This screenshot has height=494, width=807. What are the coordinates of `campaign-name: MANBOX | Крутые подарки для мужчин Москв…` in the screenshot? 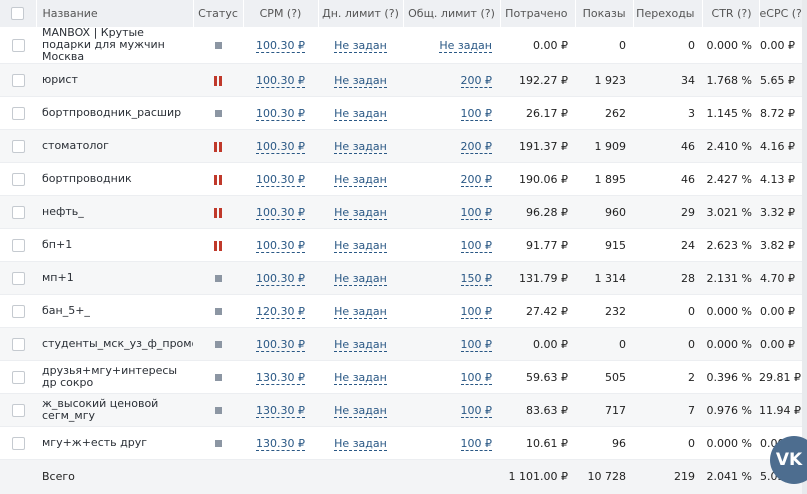 It's located at (114, 45).